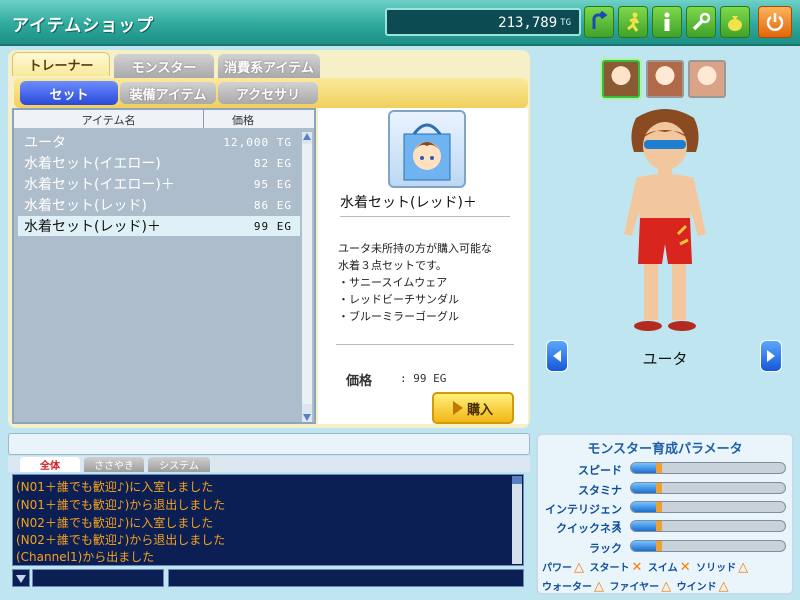  I want to click on chat-target-field, so click(98, 578).